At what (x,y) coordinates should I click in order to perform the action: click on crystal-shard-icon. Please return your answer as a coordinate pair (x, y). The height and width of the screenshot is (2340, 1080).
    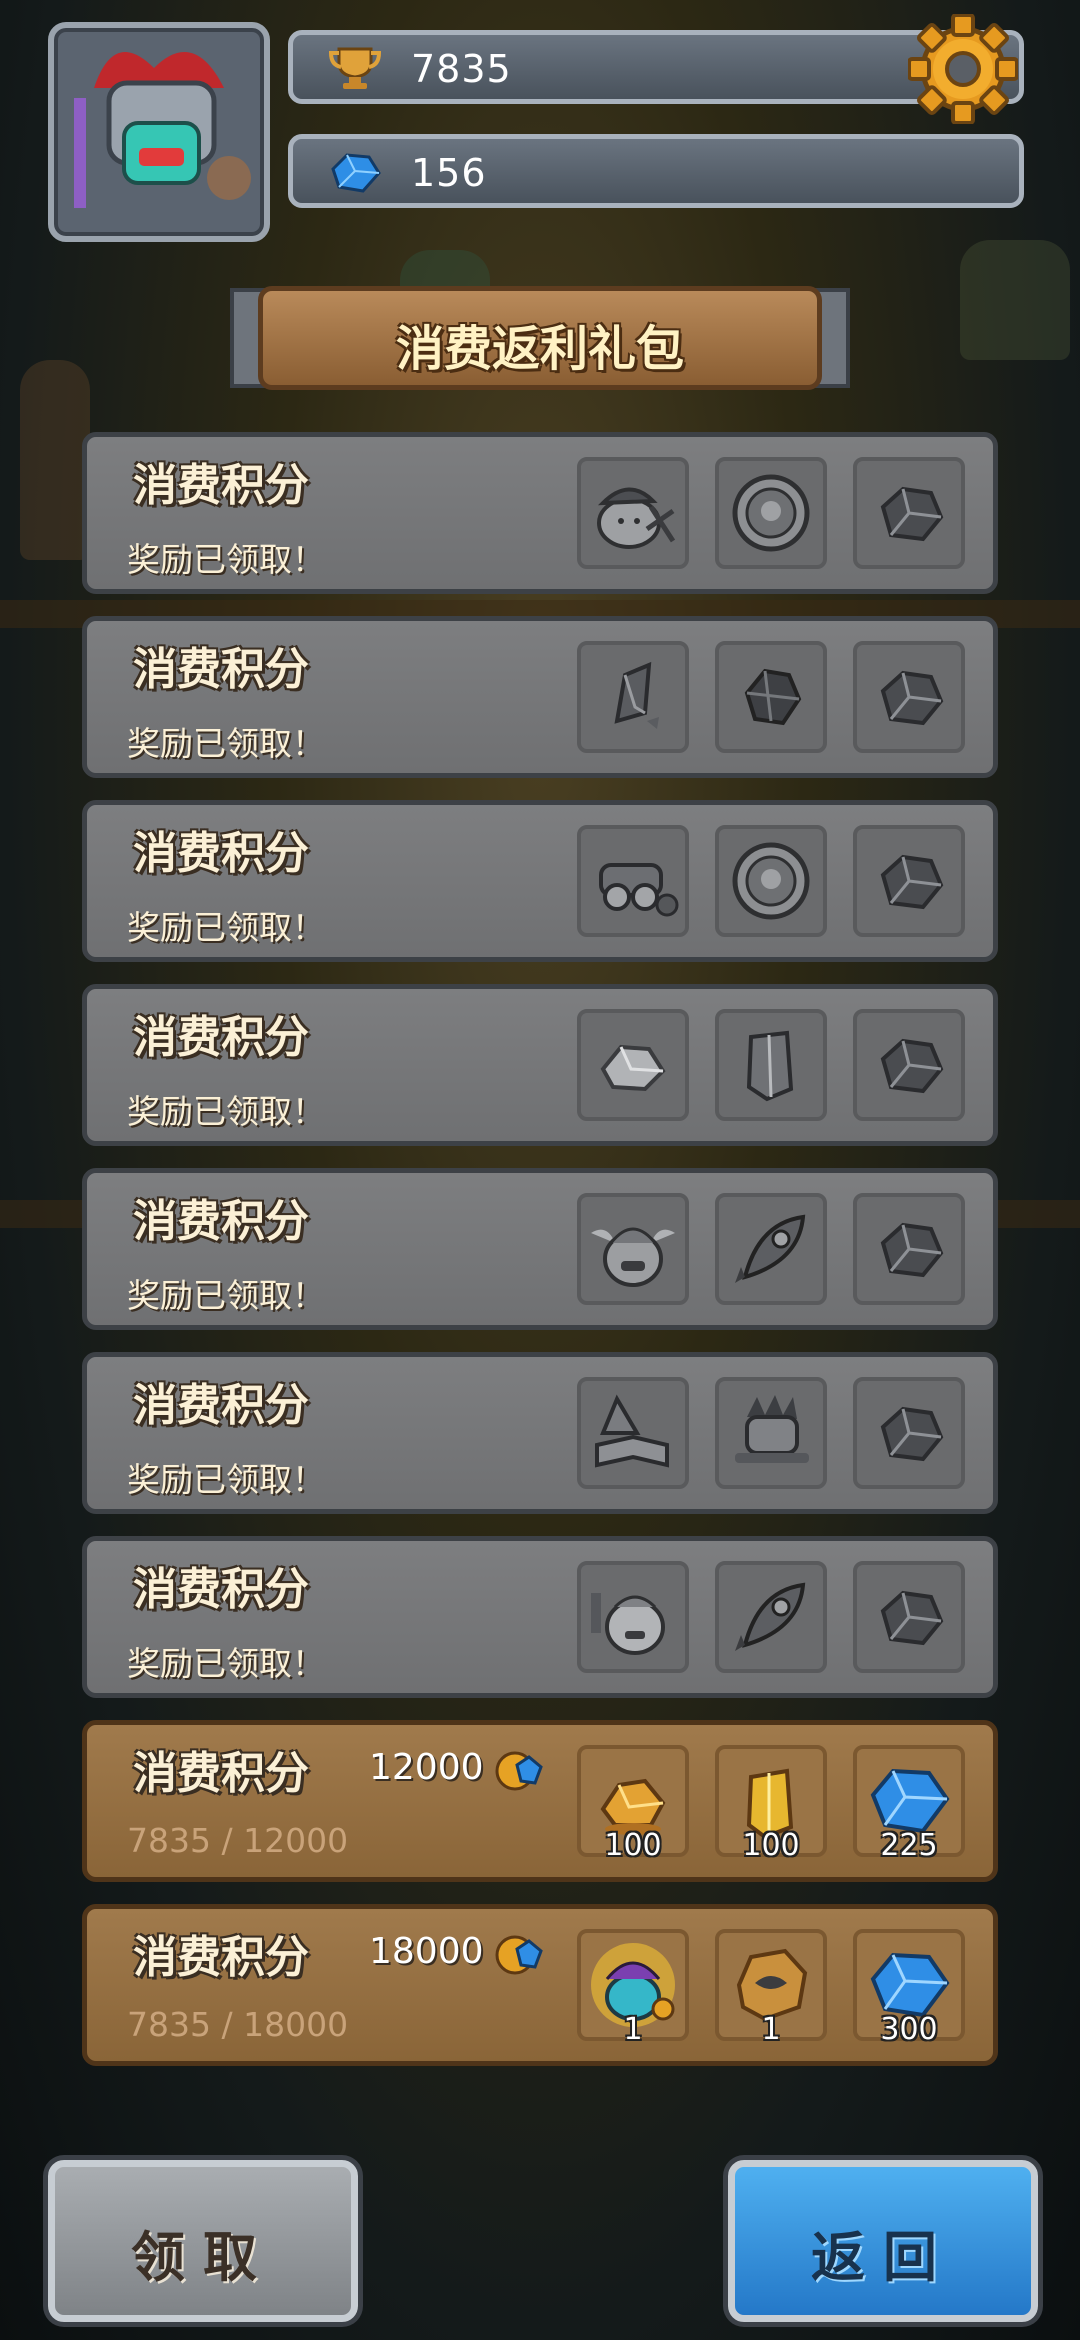
    Looking at the image, I should click on (636, 695).